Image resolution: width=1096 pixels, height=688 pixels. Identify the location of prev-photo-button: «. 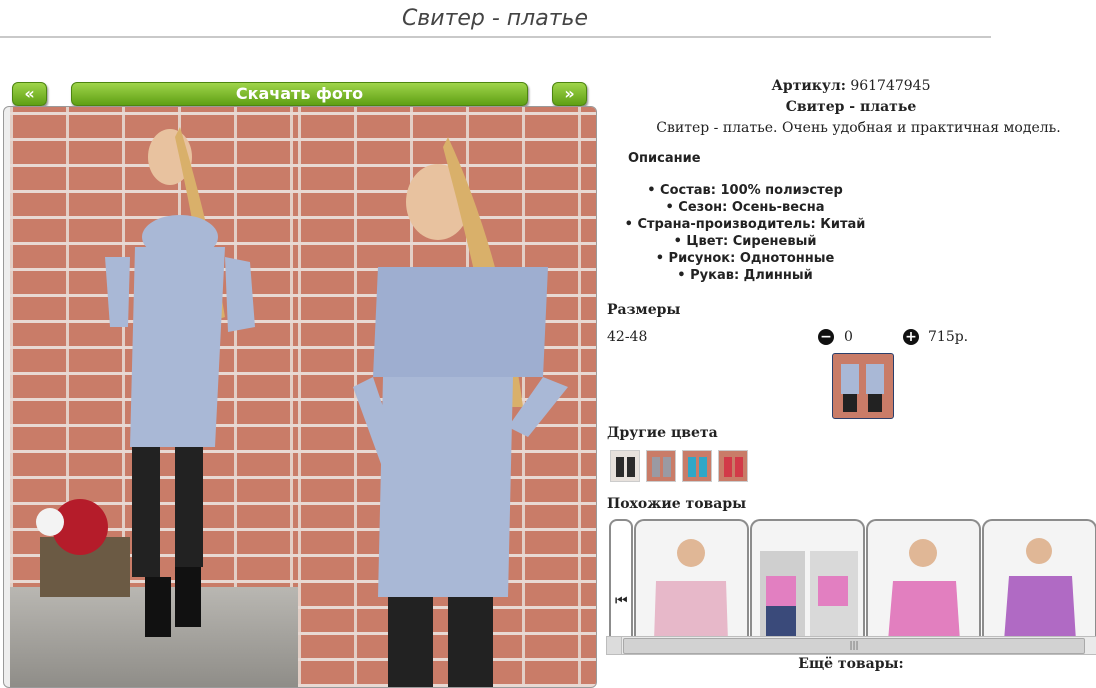
(29, 94).